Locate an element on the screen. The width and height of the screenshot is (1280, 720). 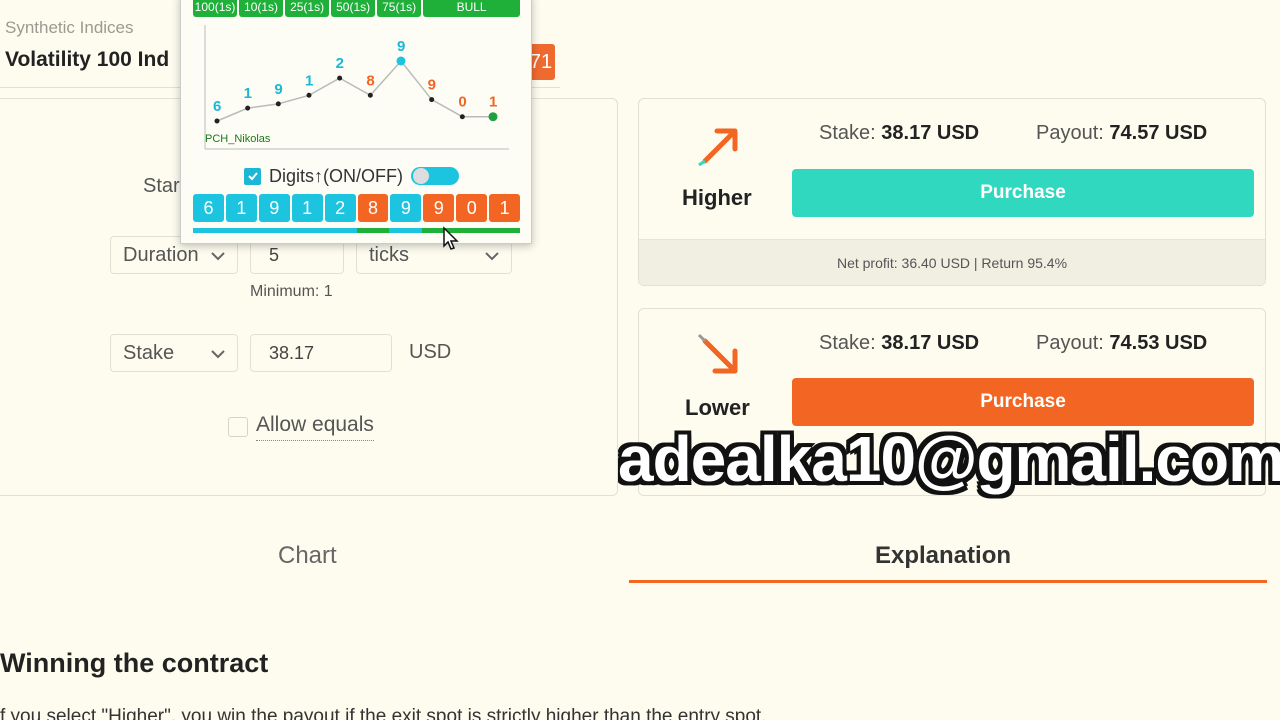
mouse-cursor-icon is located at coordinates (451, 238).